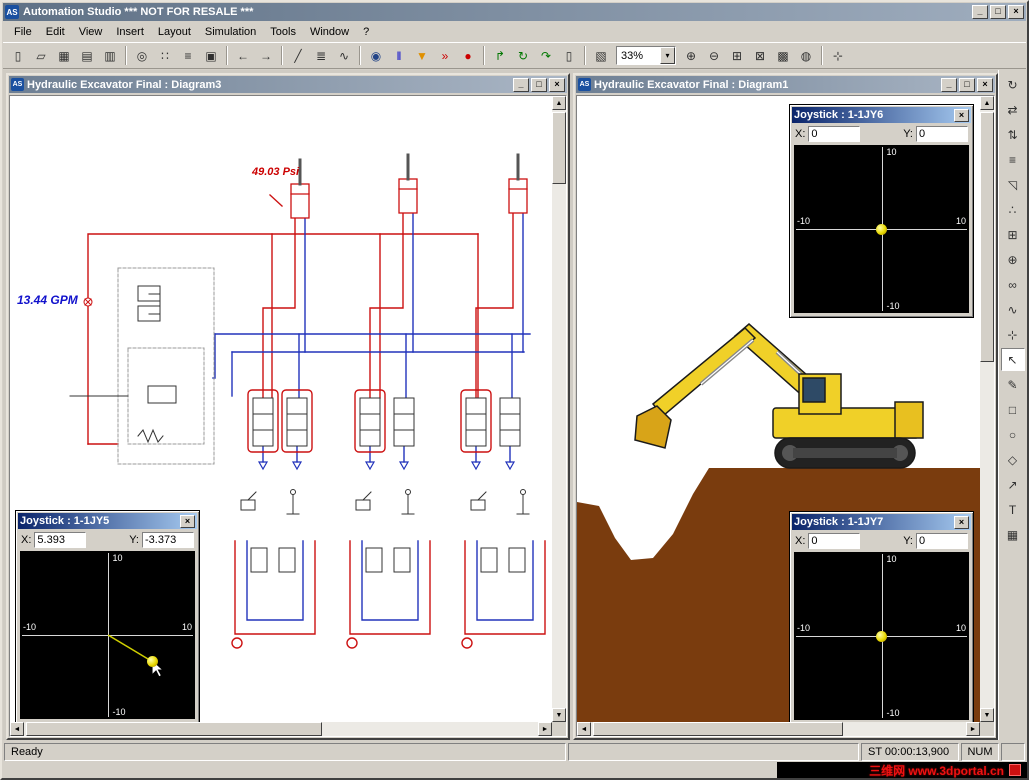 The height and width of the screenshot is (780, 1029). What do you see at coordinates (174, 32) in the screenshot?
I see `menu-layout: Layout` at bounding box center [174, 32].